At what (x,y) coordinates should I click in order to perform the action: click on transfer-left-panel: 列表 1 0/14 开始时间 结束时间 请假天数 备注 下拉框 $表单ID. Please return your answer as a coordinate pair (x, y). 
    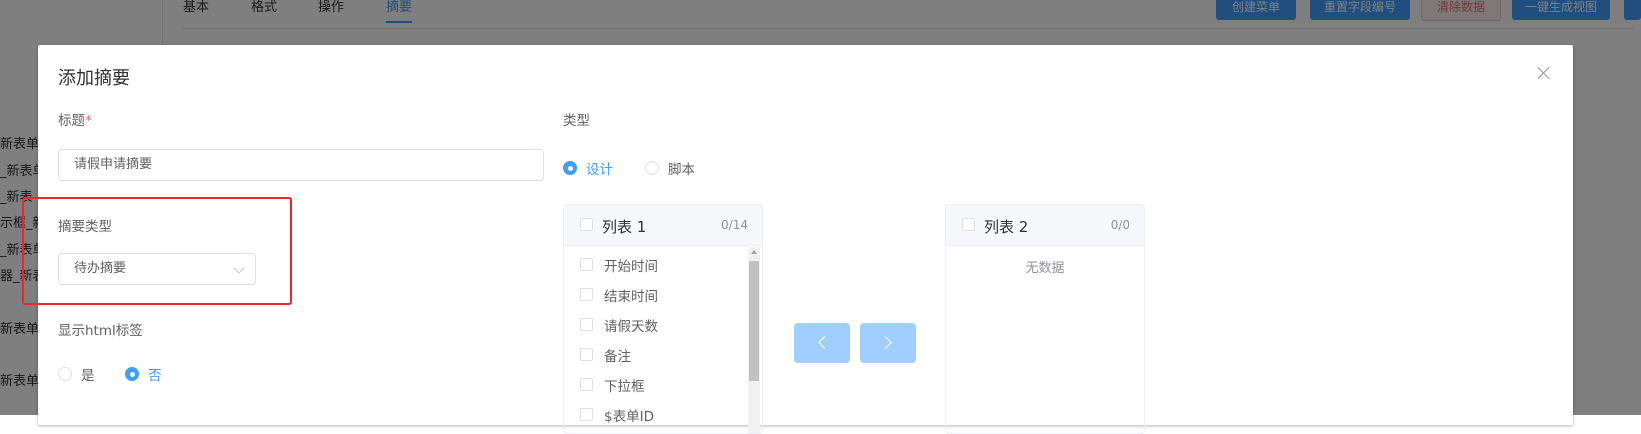
    Looking at the image, I should click on (663, 319).